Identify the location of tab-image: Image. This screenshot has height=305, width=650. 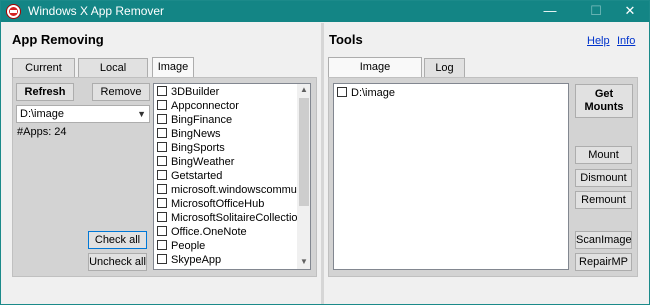
(173, 67).